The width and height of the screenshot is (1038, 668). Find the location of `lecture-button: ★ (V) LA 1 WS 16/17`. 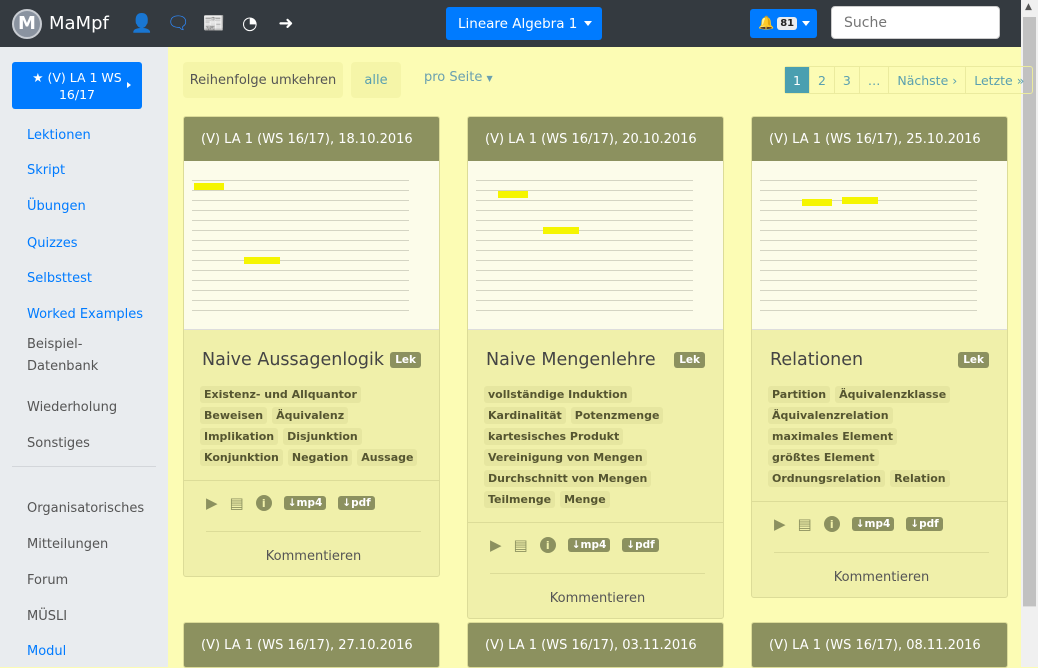

lecture-button: ★ (V) LA 1 WS 16/17 is located at coordinates (77, 85).